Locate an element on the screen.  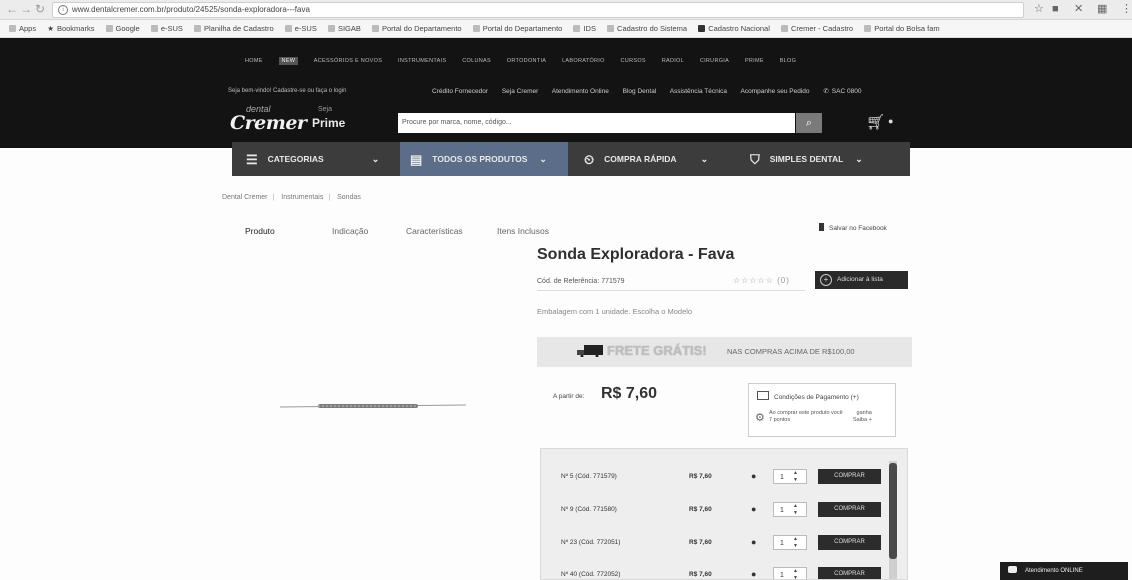
header-link: Acompanhe seu Pedido is located at coordinates (775, 91).